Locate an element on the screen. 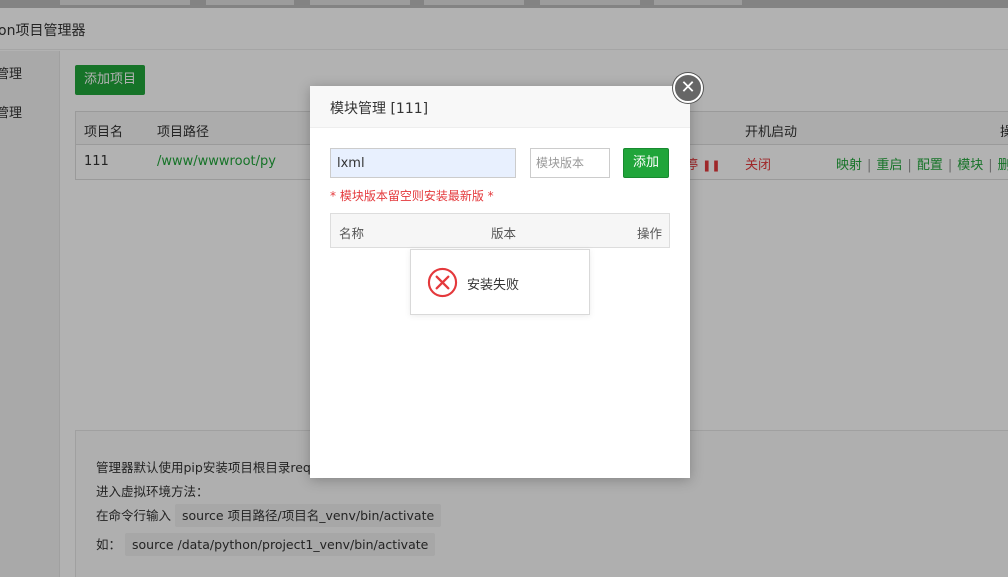 This screenshot has width=1008, height=577. version-hint: * 模块版本留空则安装最新版 * is located at coordinates (412, 196).